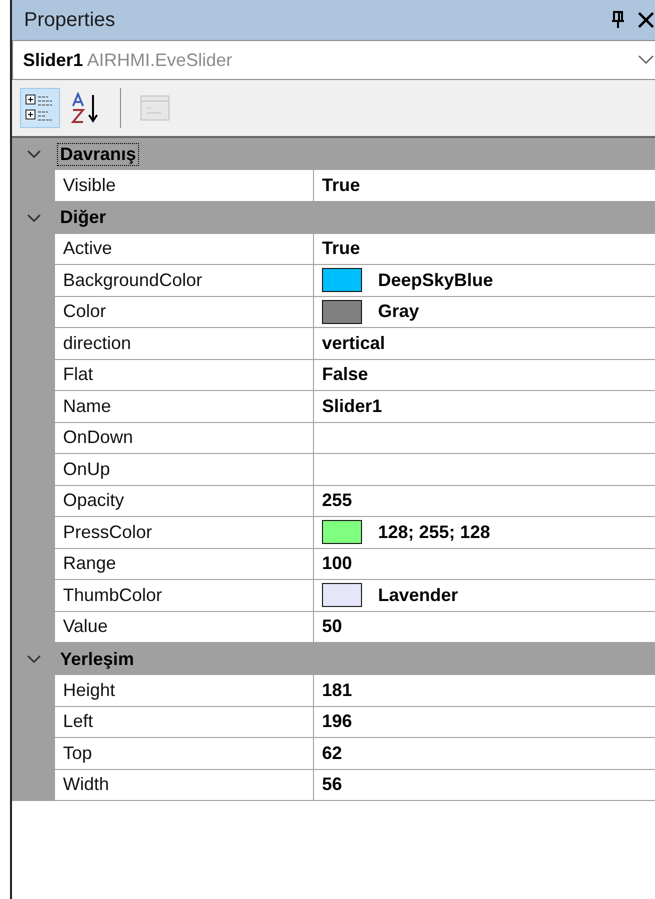 Image resolution: width=655 pixels, height=899 pixels. Describe the element at coordinates (184, 501) in the screenshot. I see `property-name: Opacity` at that location.